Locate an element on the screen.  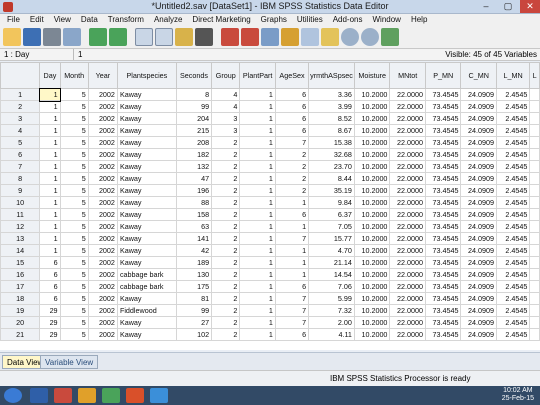
row-number: 2 is located at coordinates (20, 106).